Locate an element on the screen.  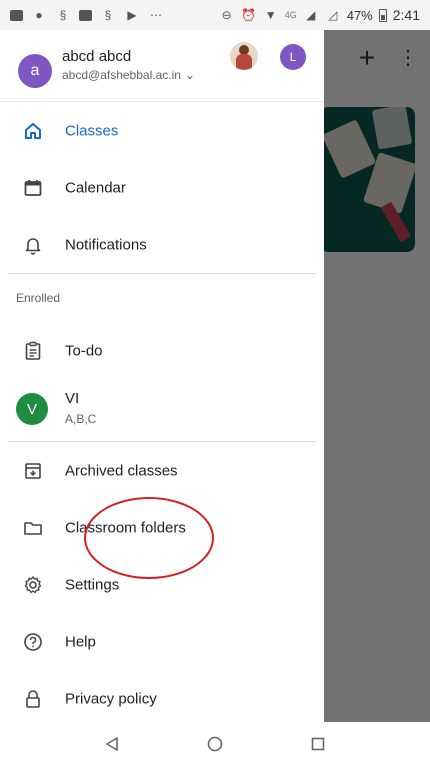
home-button-icon is located at coordinates (215, 744).